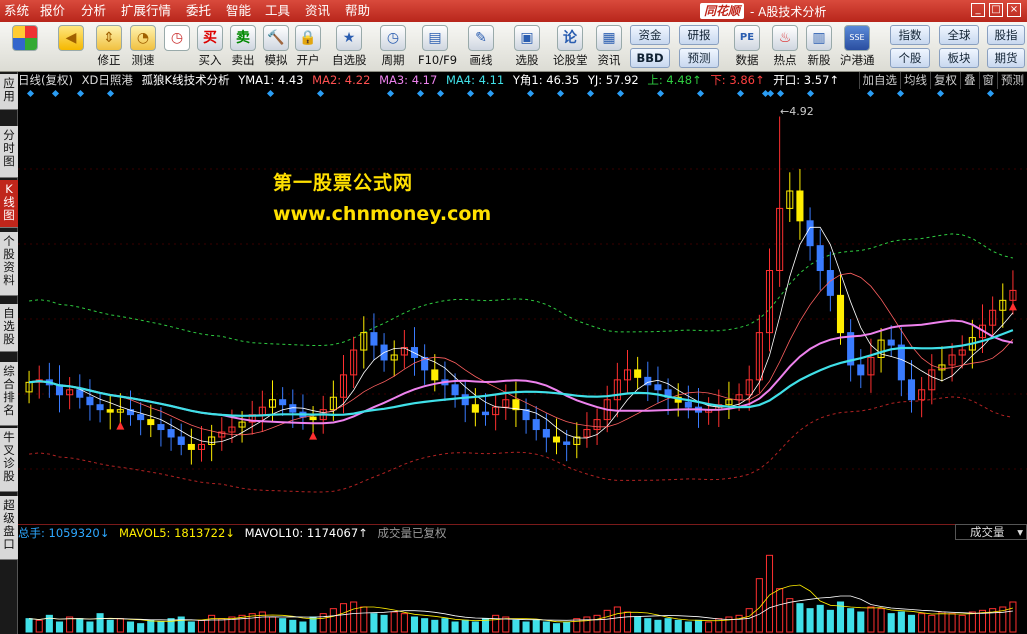 The width and height of the screenshot is (1027, 634). What do you see at coordinates (650, 58) in the screenshot?
I see `bbd-button: BBD` at bounding box center [650, 58].